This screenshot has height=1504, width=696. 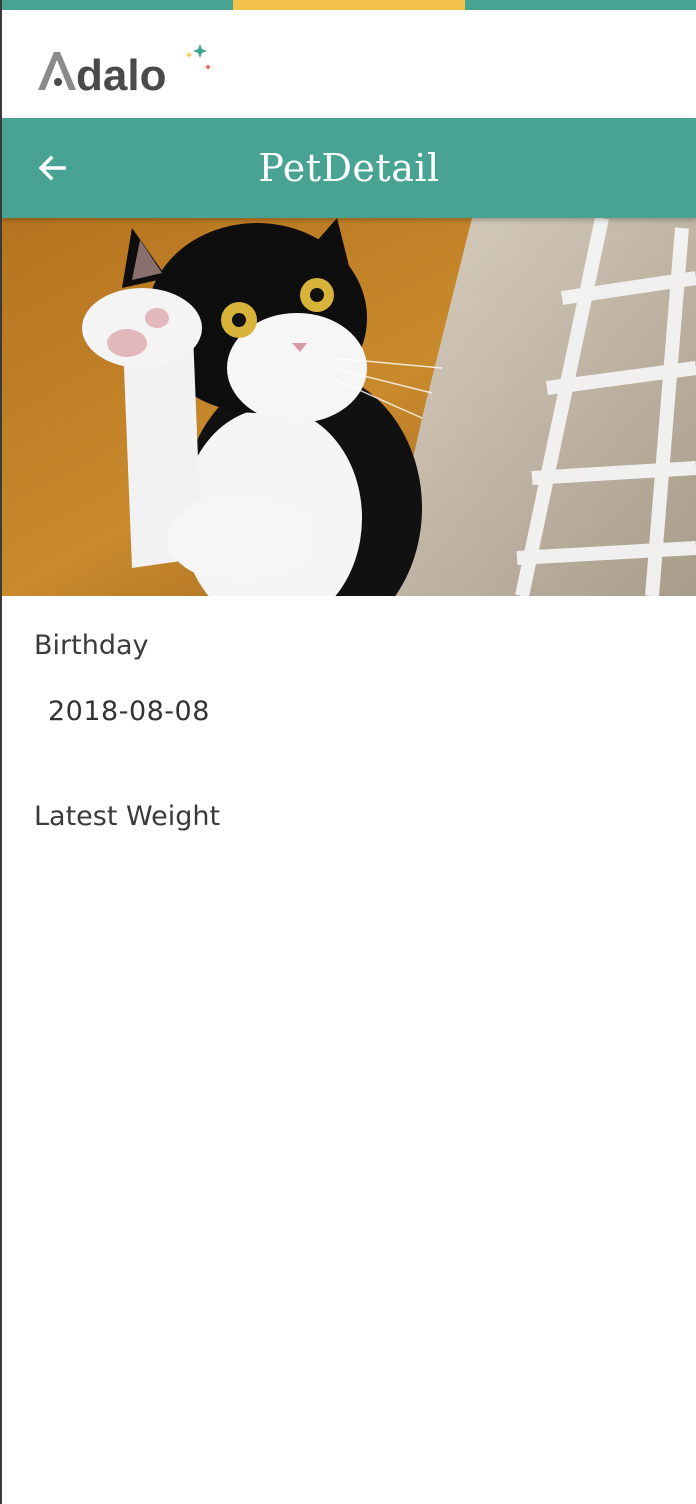 I want to click on page-title: PetDetail, so click(x=349, y=168).